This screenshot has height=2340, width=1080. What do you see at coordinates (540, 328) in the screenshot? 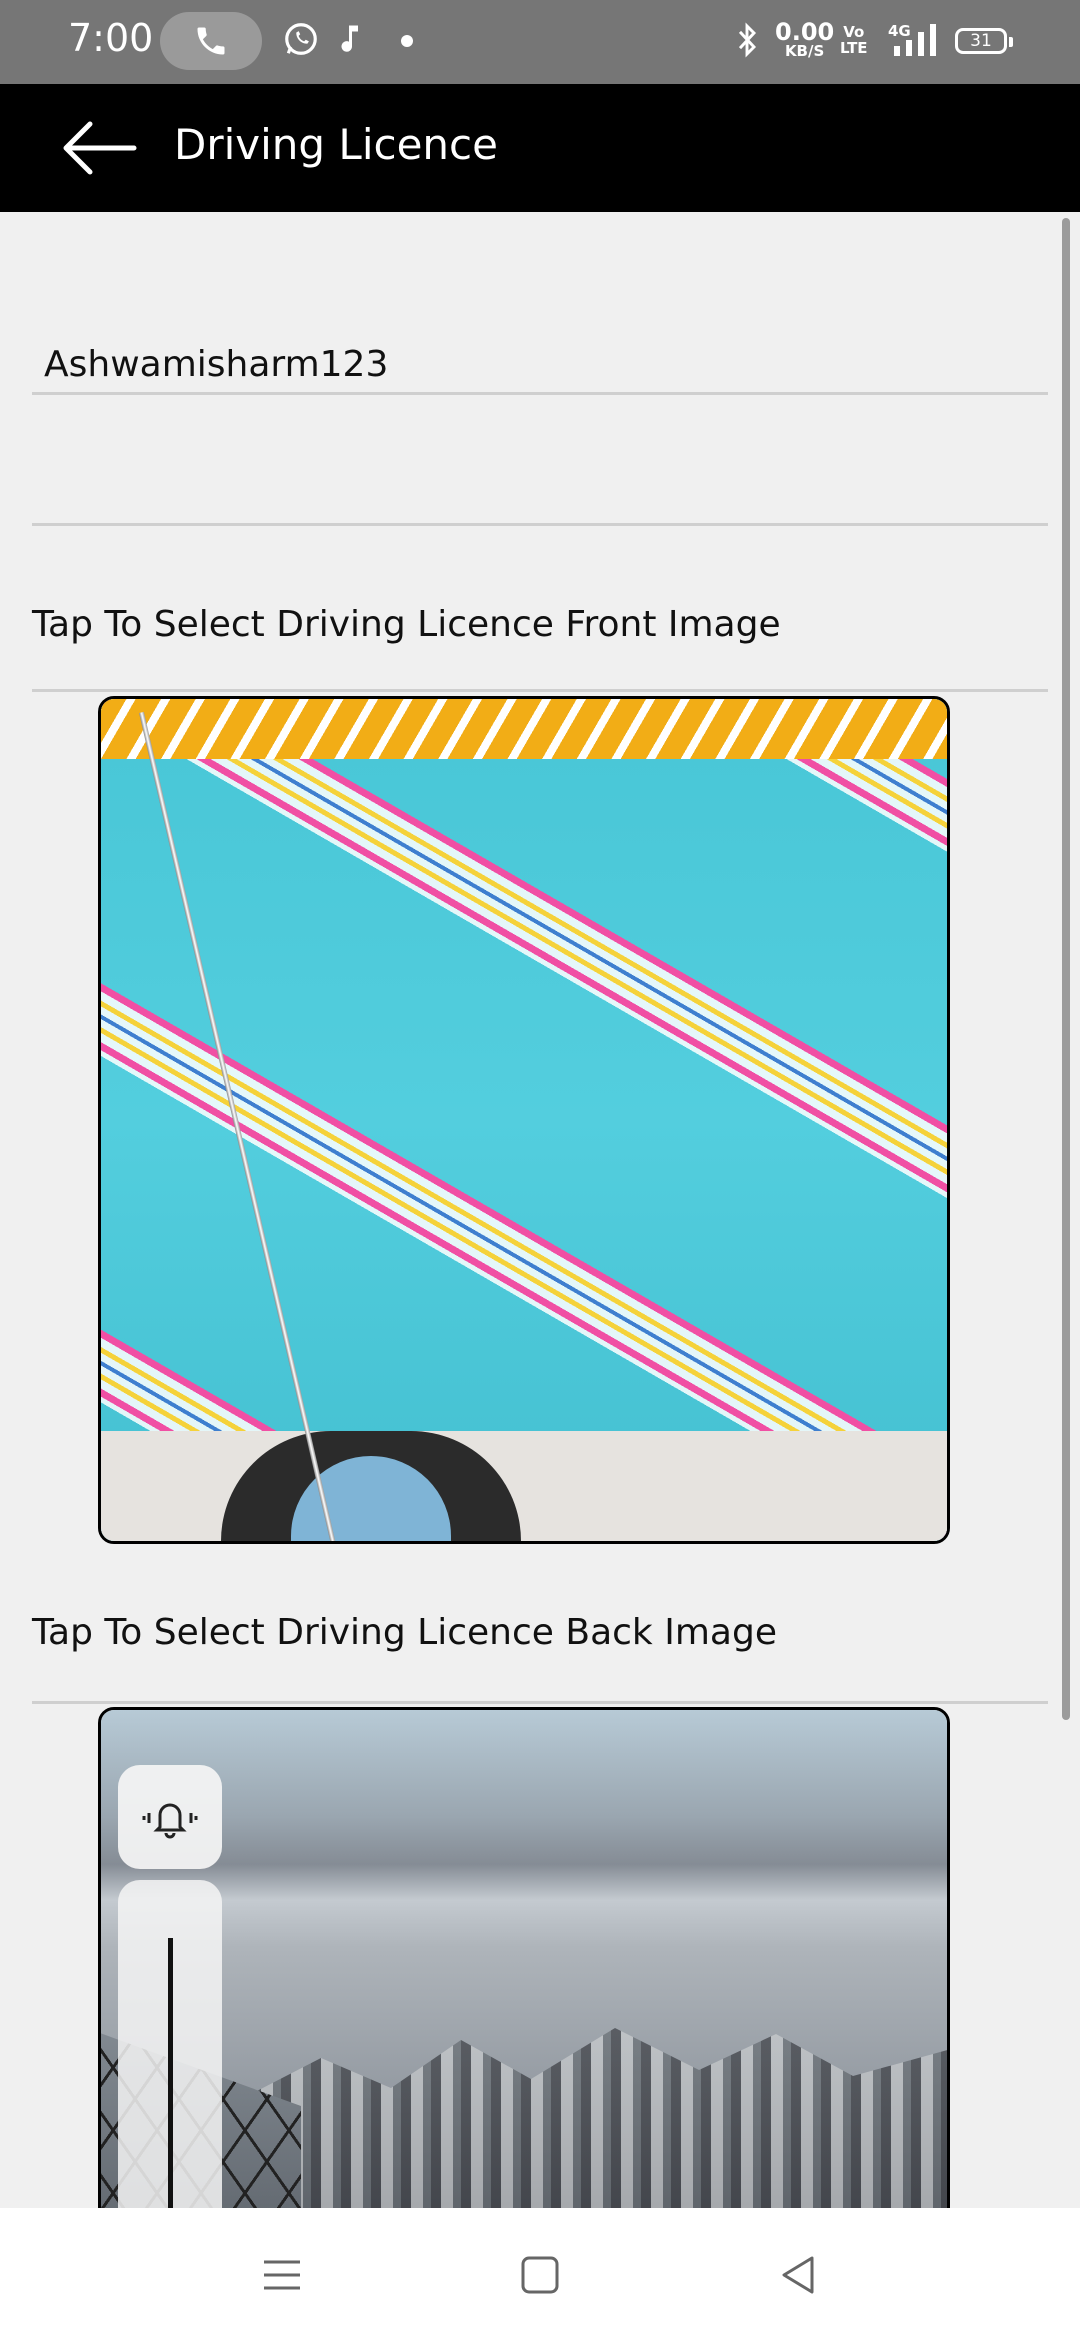
I see `username-field: Ashwamisharm123` at bounding box center [540, 328].